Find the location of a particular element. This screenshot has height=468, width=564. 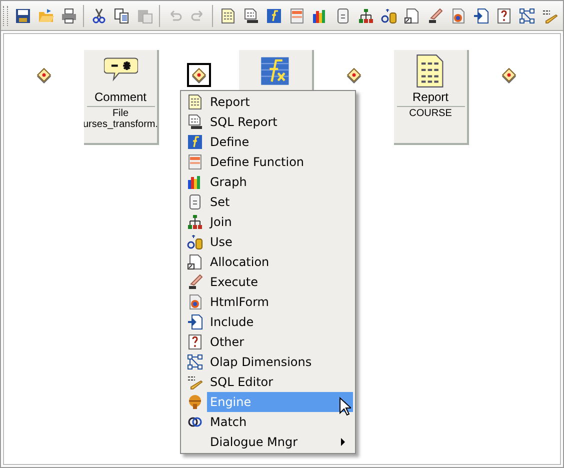

toolbar-grip is located at coordinates (5, 16).